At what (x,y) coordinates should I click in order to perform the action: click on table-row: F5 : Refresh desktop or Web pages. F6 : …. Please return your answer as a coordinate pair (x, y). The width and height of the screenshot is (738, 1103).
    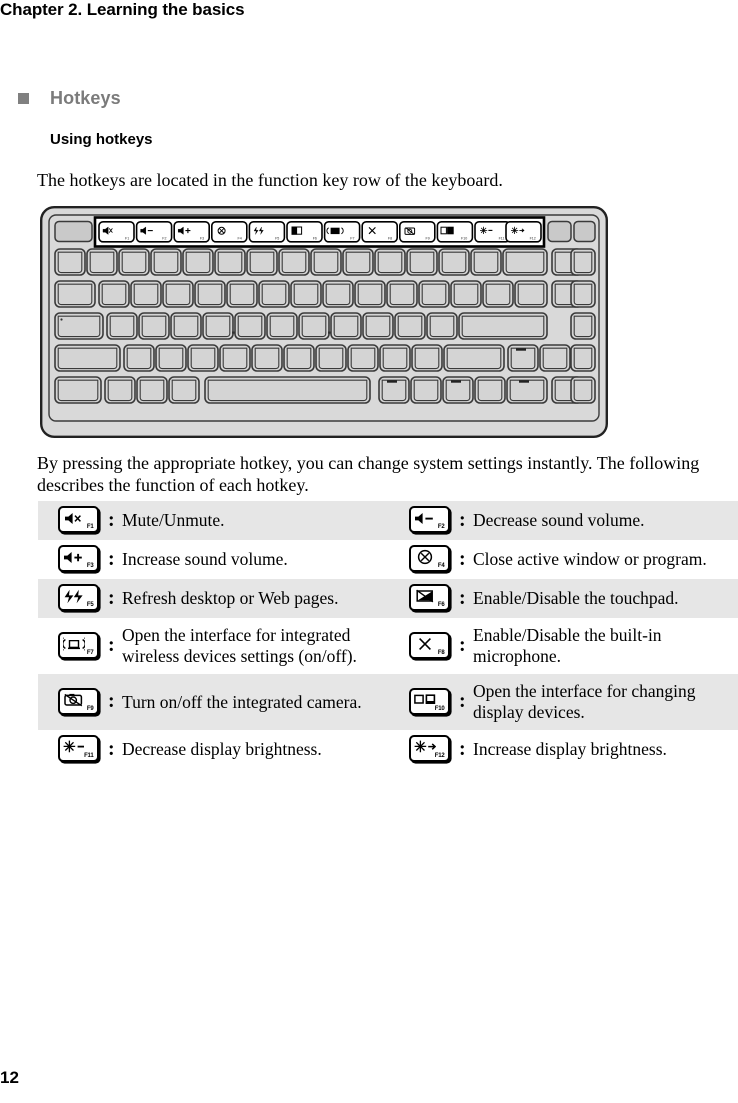
    Looking at the image, I should click on (388, 598).